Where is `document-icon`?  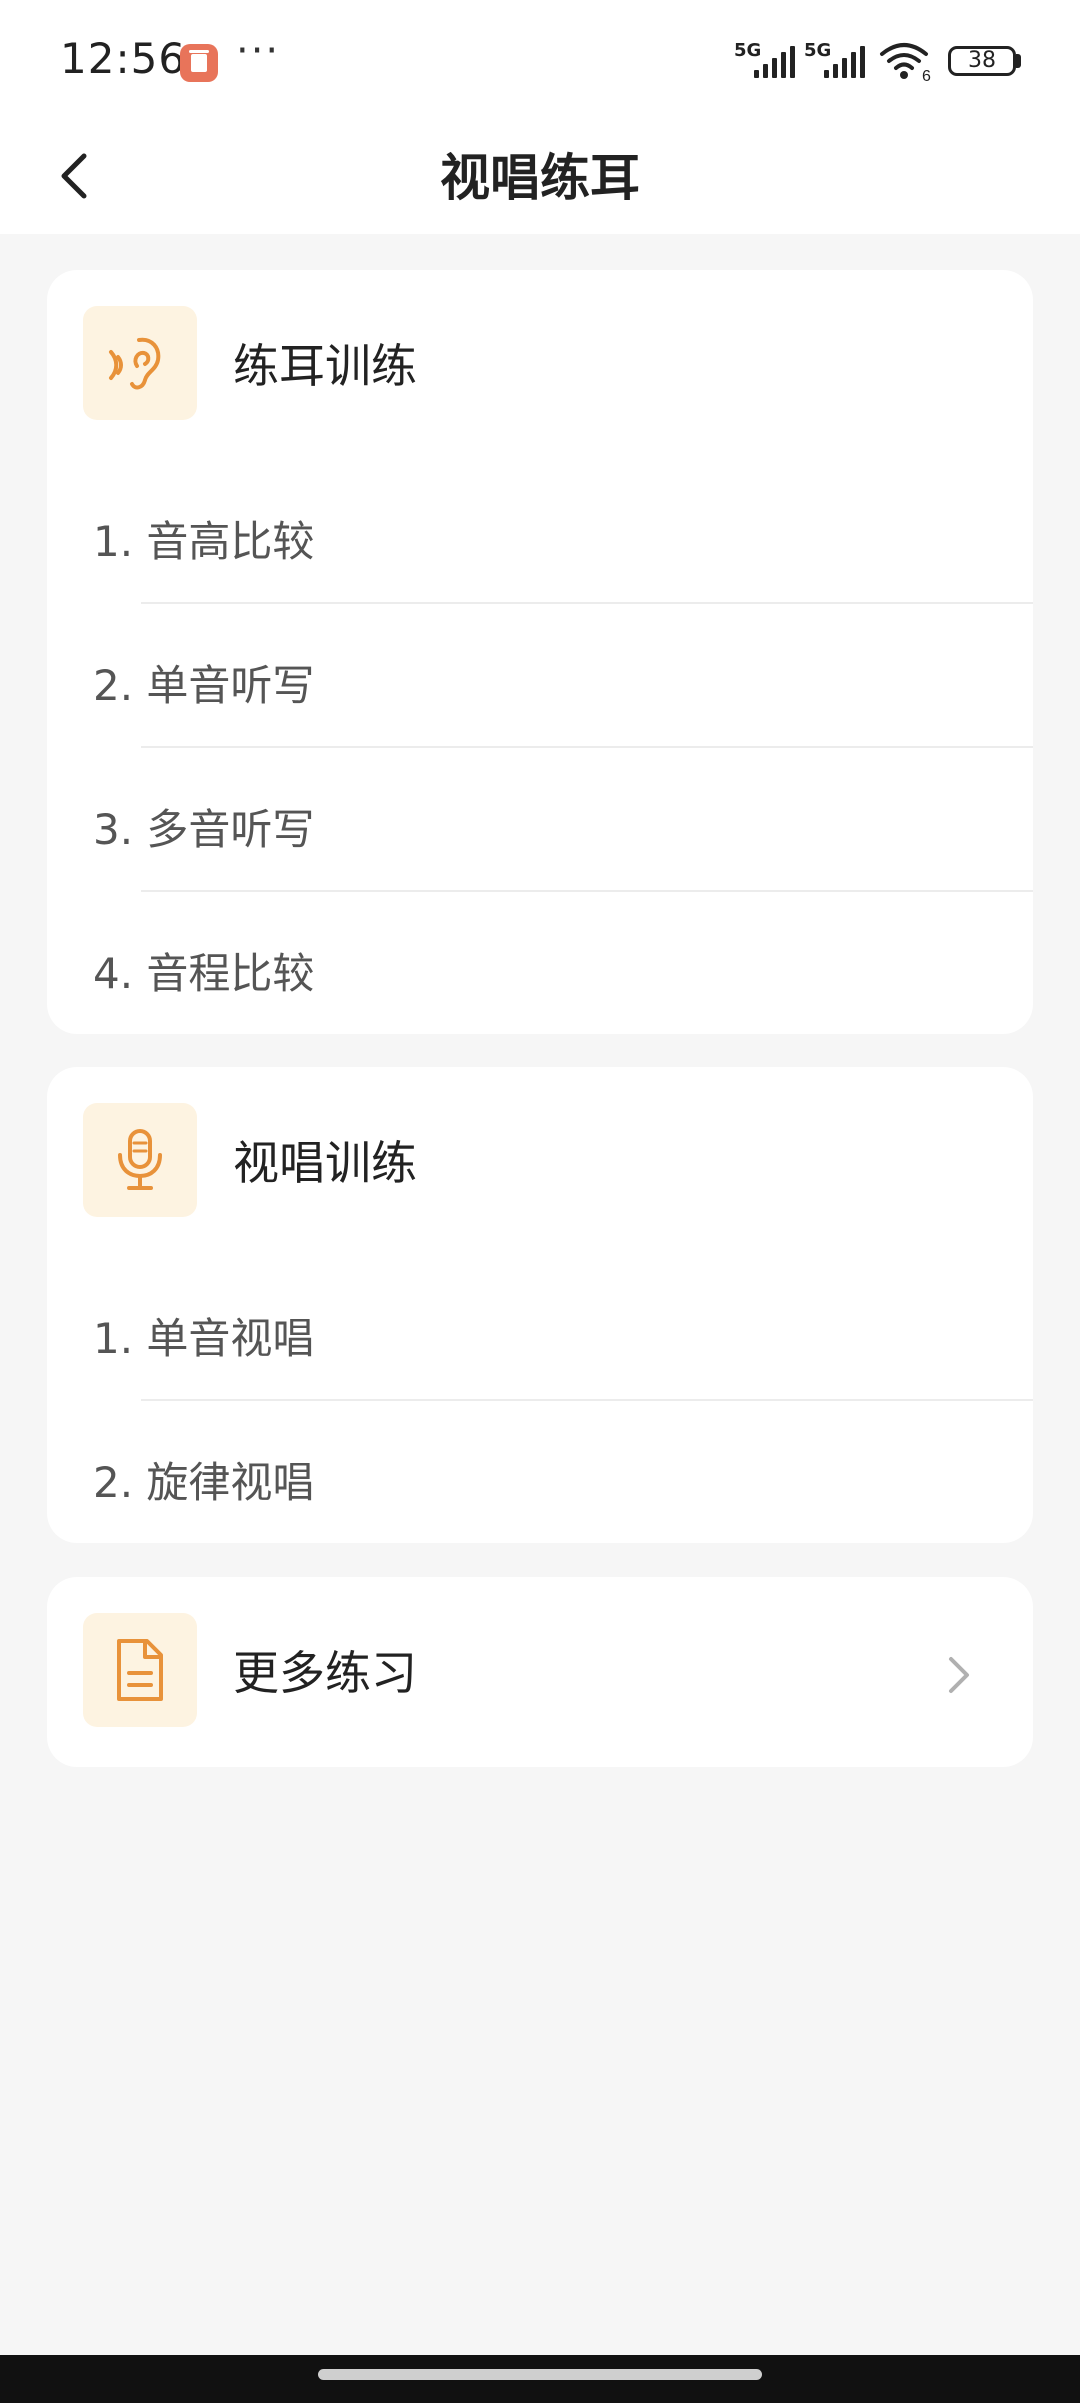
document-icon is located at coordinates (140, 1670).